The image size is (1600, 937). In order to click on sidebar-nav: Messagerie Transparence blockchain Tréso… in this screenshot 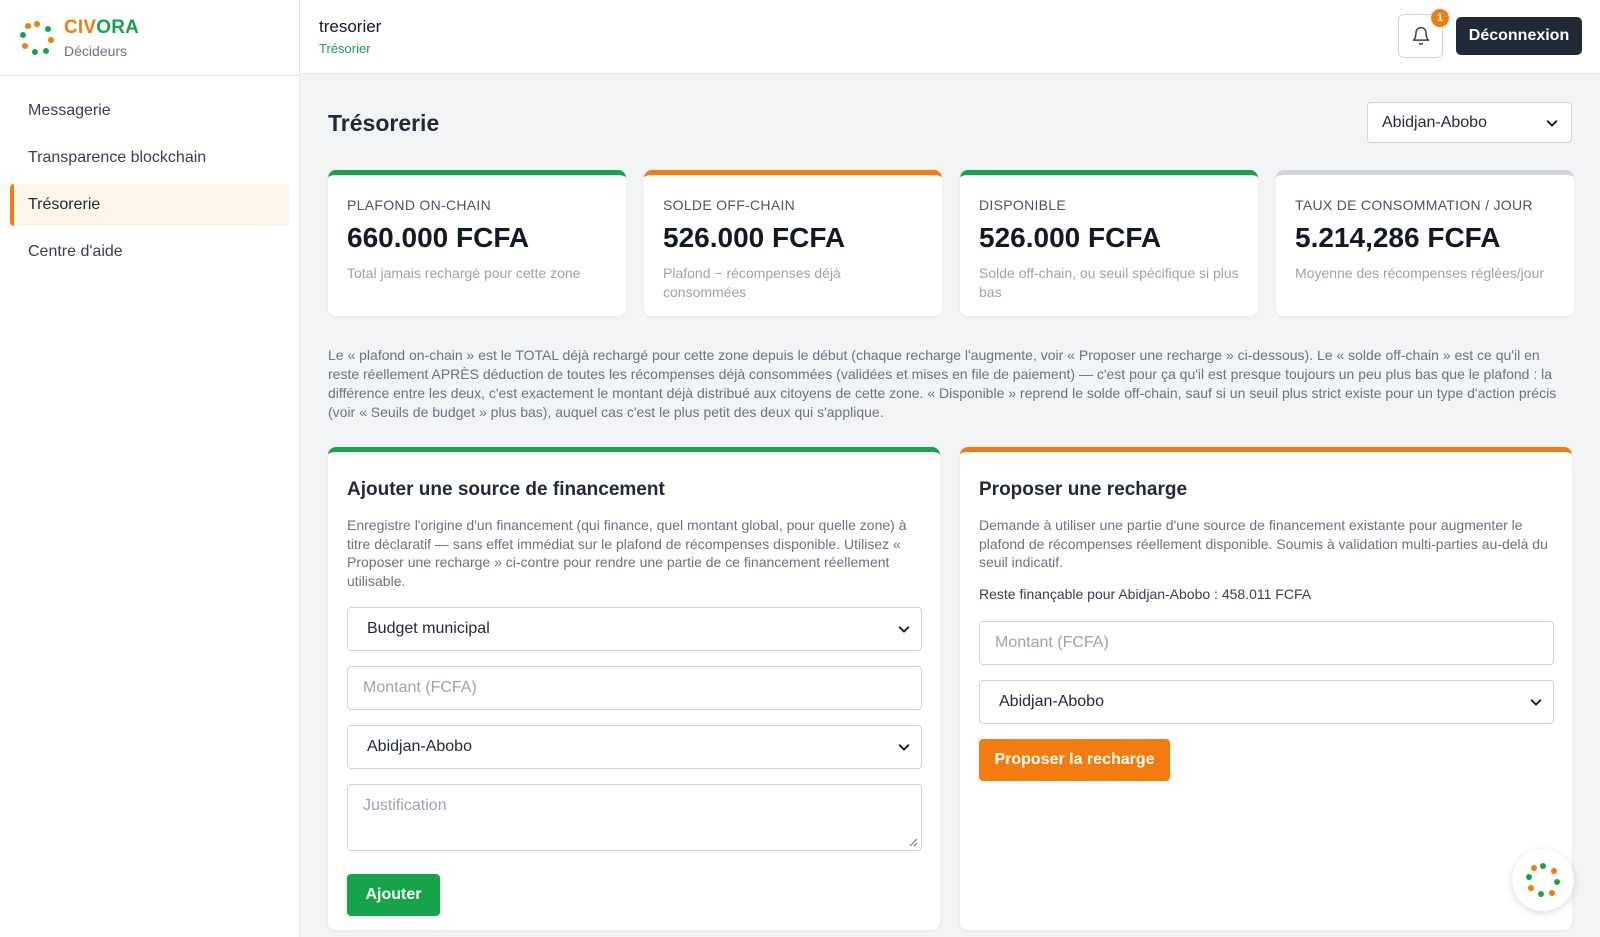, I will do `click(149, 174)`.